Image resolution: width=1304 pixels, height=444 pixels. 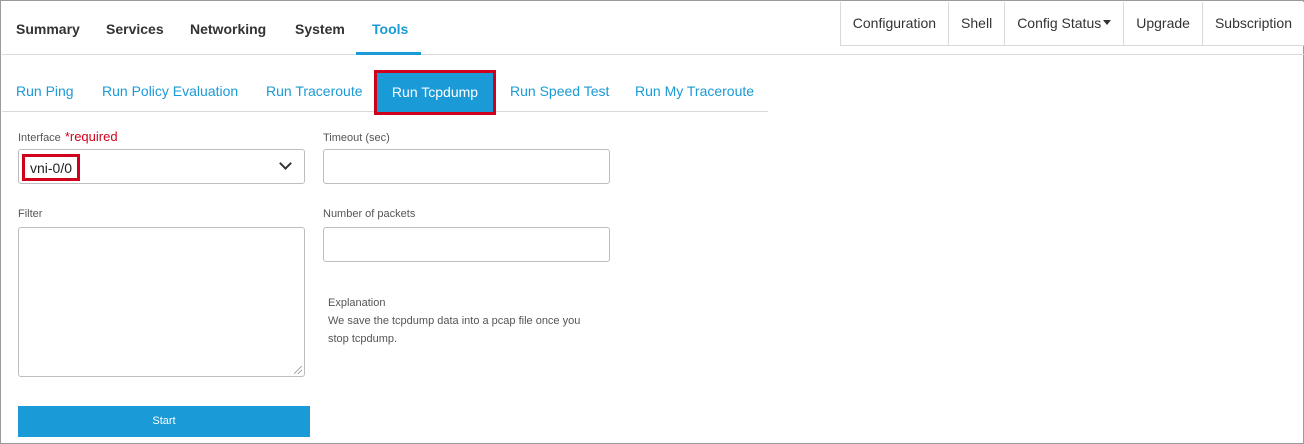 I want to click on explanation-line-2: stop tcpdump., so click(x=363, y=339).